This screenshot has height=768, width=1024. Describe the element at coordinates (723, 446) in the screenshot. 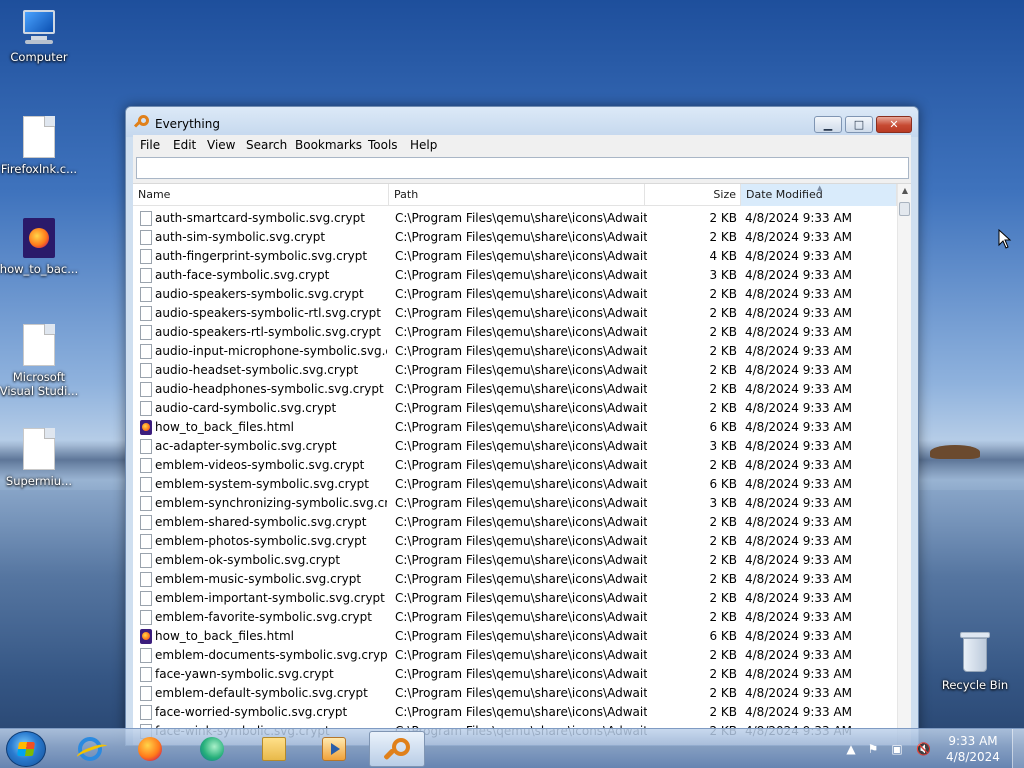

I see `cell-size: 3 KB` at that location.